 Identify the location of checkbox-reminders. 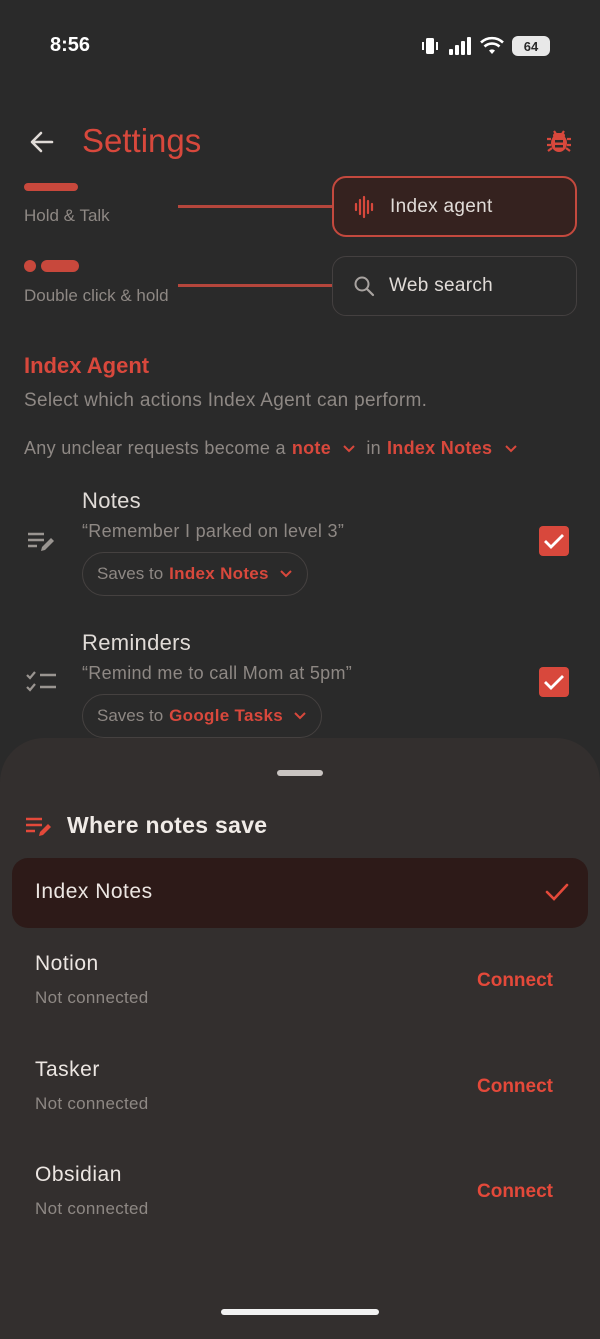
(554, 682).